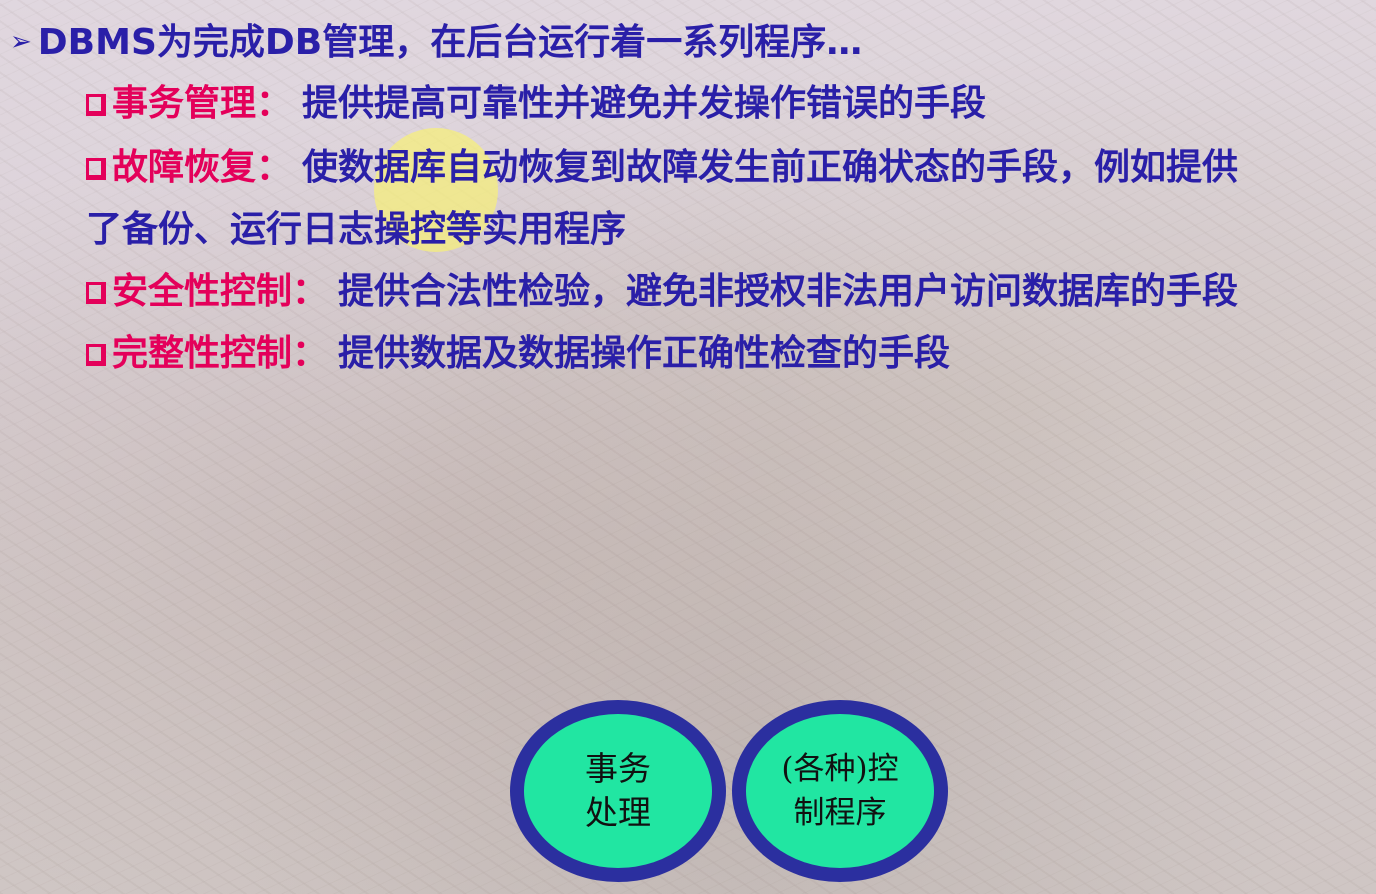 Image resolution: width=1376 pixels, height=894 pixels. What do you see at coordinates (788, 291) in the screenshot?
I see `item-description: 提供合法性检验，避免非授权非法用户访问数据库的手段` at bounding box center [788, 291].